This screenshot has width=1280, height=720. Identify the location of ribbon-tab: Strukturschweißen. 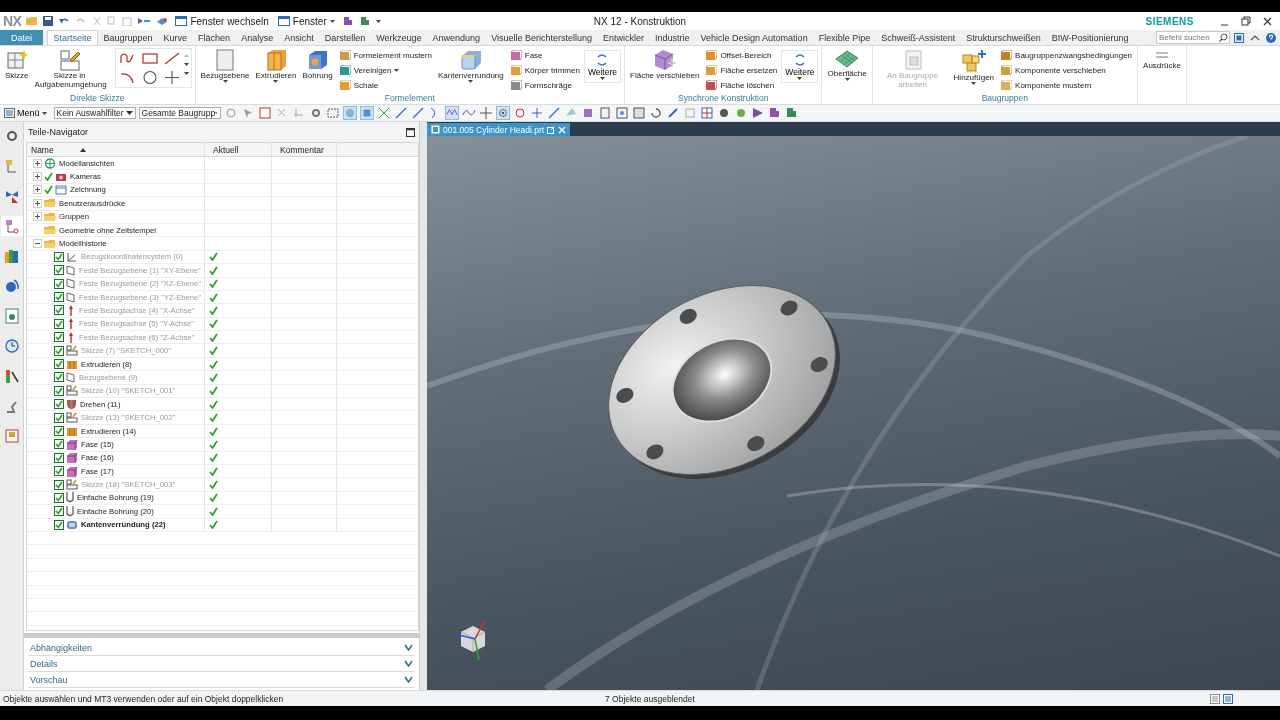
(1003, 37).